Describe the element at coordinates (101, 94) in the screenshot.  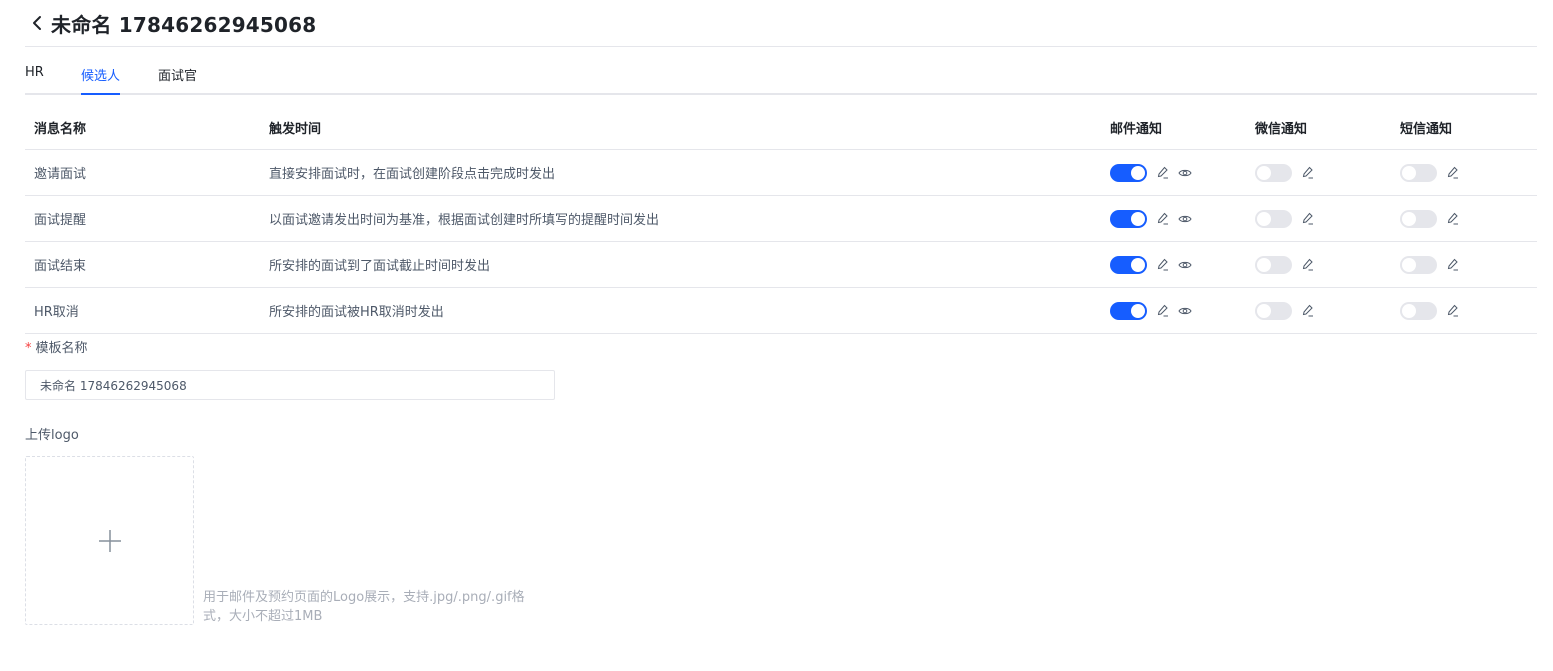
I see `tab-active-indicator` at that location.